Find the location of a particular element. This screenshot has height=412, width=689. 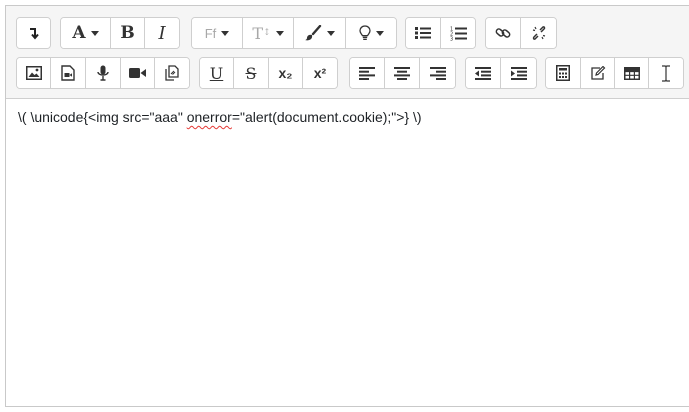

show-more-buttons-button is located at coordinates (33, 33).